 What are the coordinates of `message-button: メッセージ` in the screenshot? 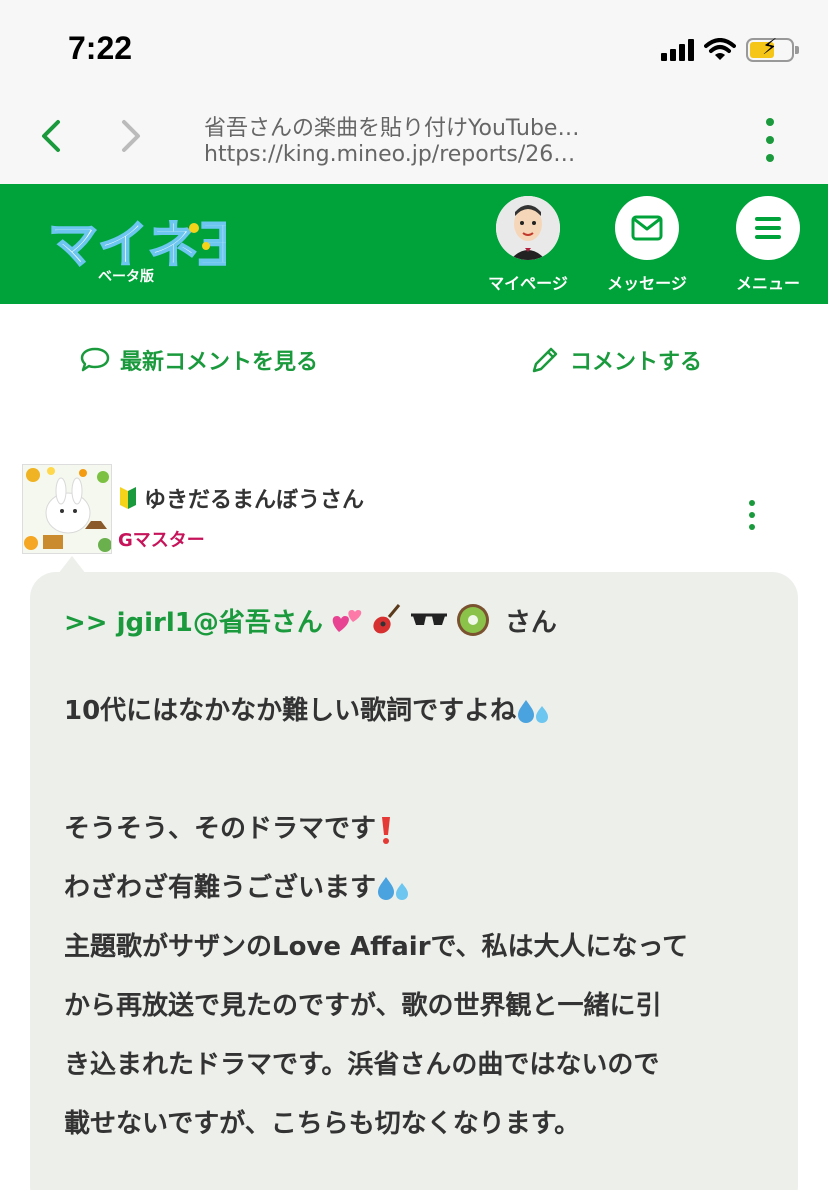 It's located at (647, 245).